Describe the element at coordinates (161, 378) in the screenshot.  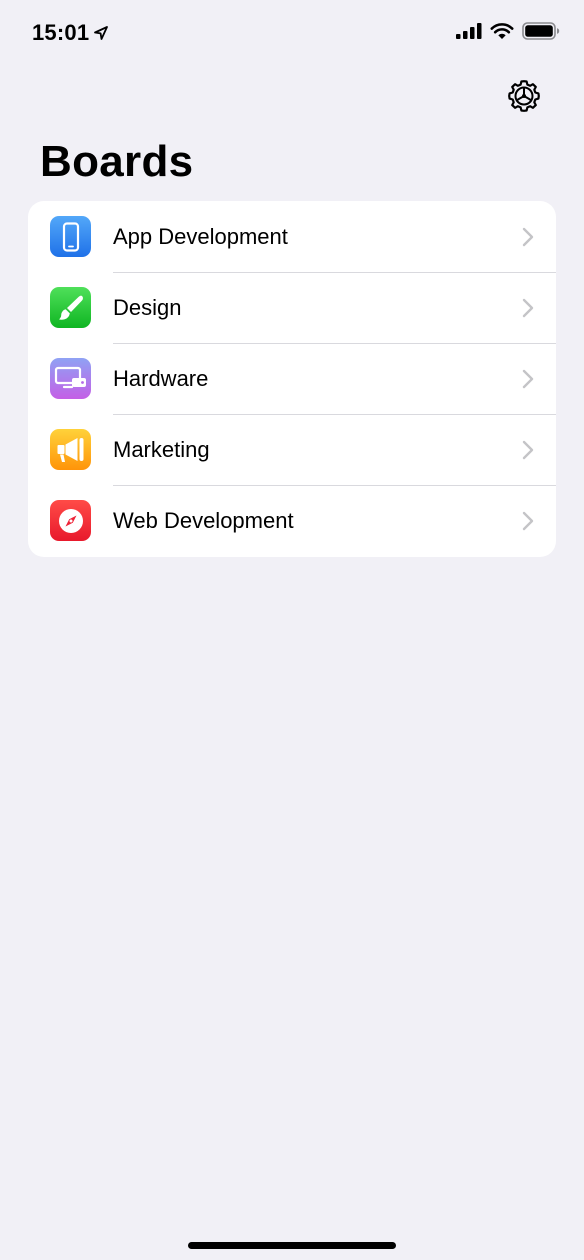
I see `board-label: Hardware` at that location.